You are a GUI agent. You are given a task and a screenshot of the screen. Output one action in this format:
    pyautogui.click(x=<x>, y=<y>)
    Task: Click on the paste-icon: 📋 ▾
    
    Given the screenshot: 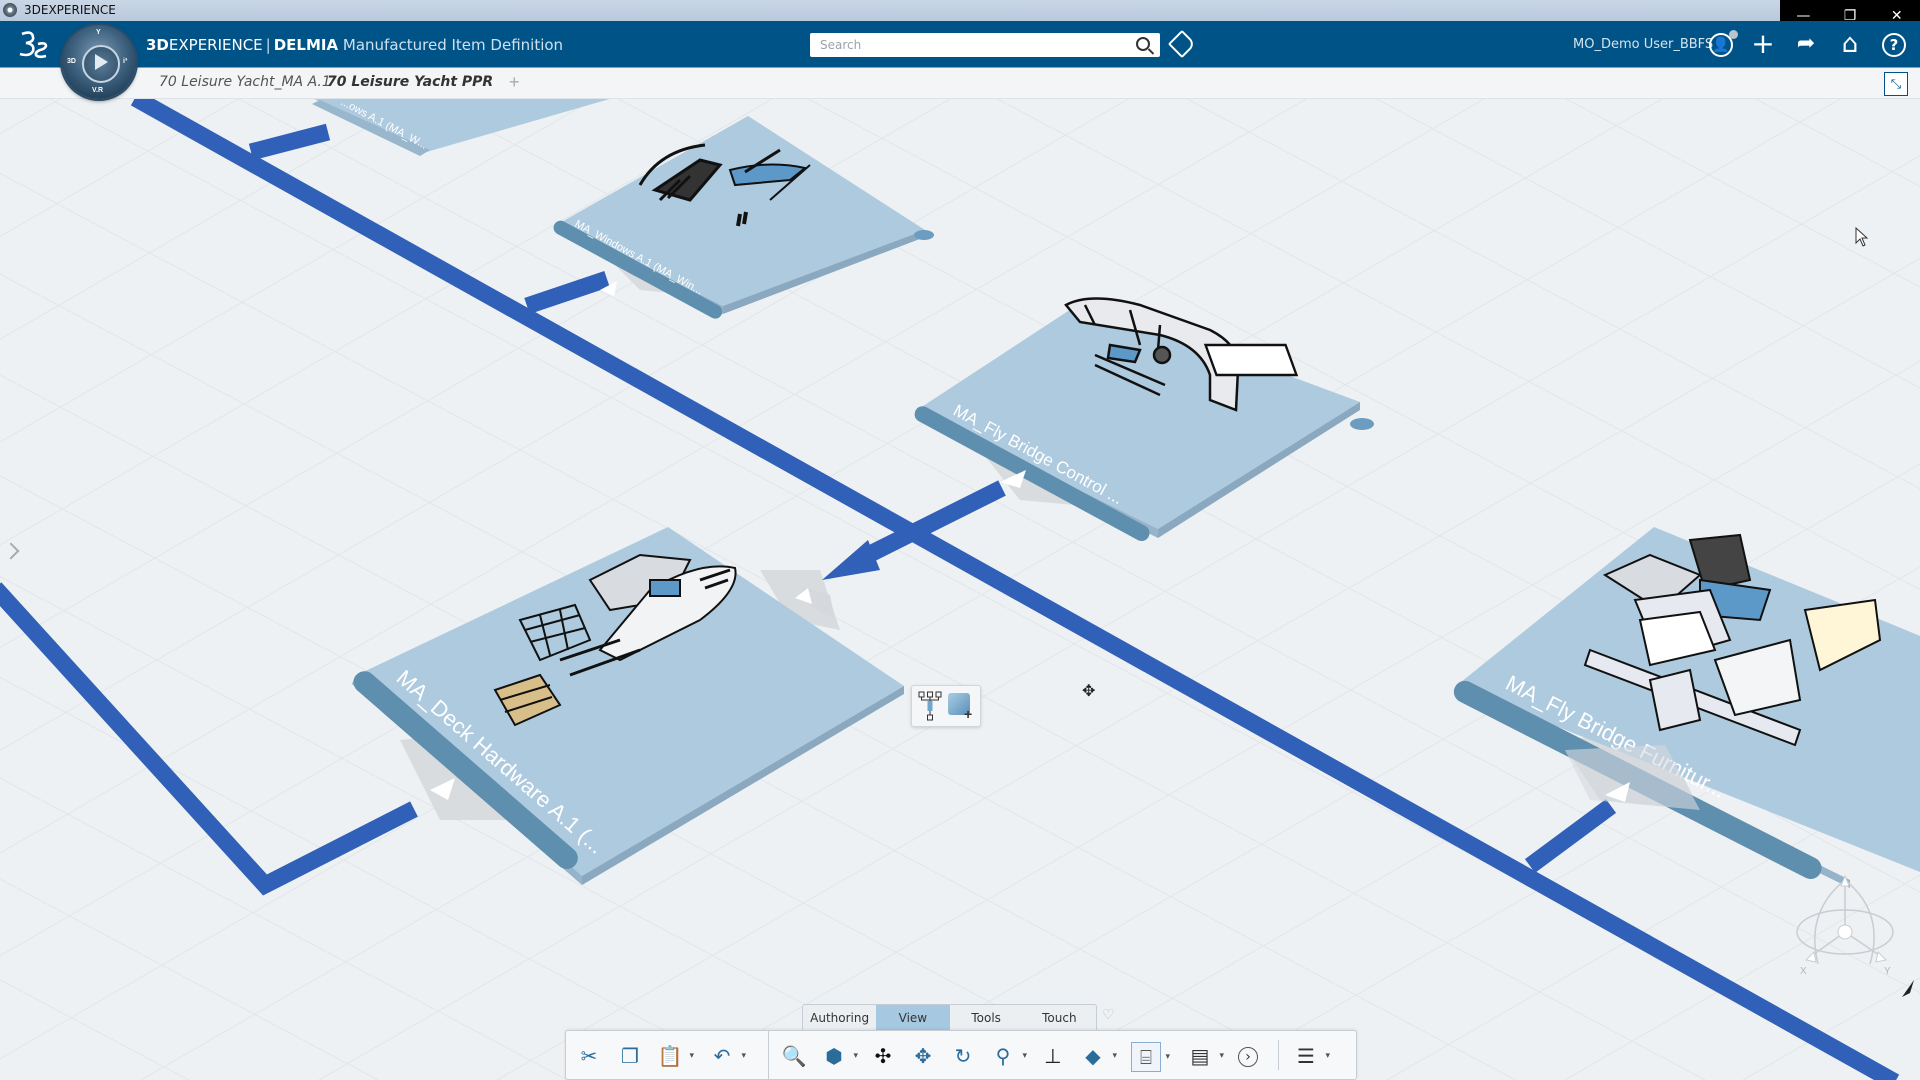 What is the action you would take?
    pyautogui.click(x=675, y=1056)
    